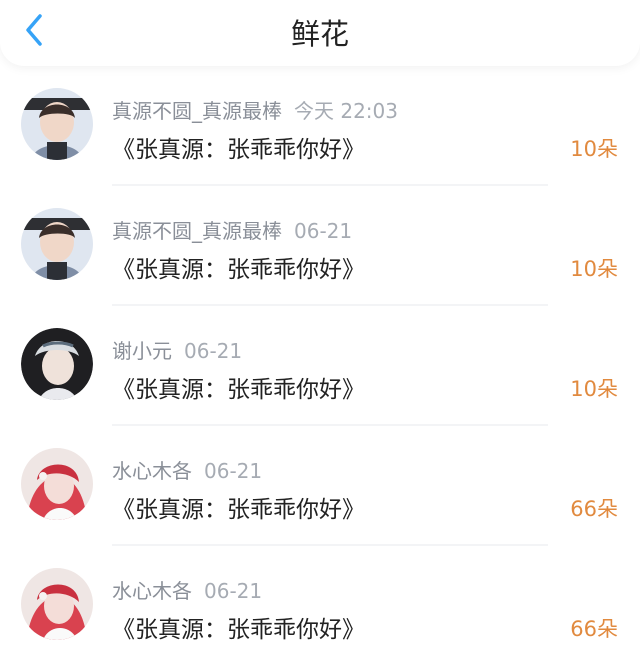  I want to click on username: 谢小元, so click(142, 351).